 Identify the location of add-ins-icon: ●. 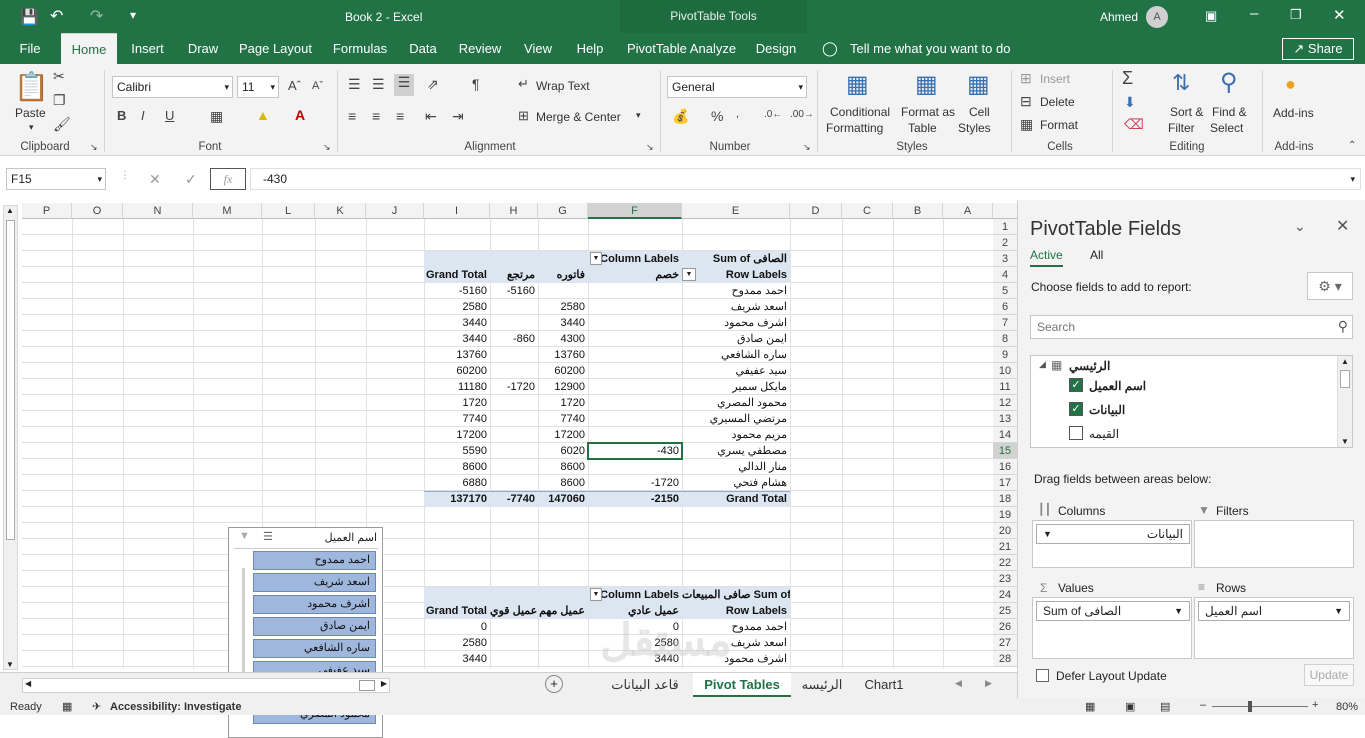
(1290, 84).